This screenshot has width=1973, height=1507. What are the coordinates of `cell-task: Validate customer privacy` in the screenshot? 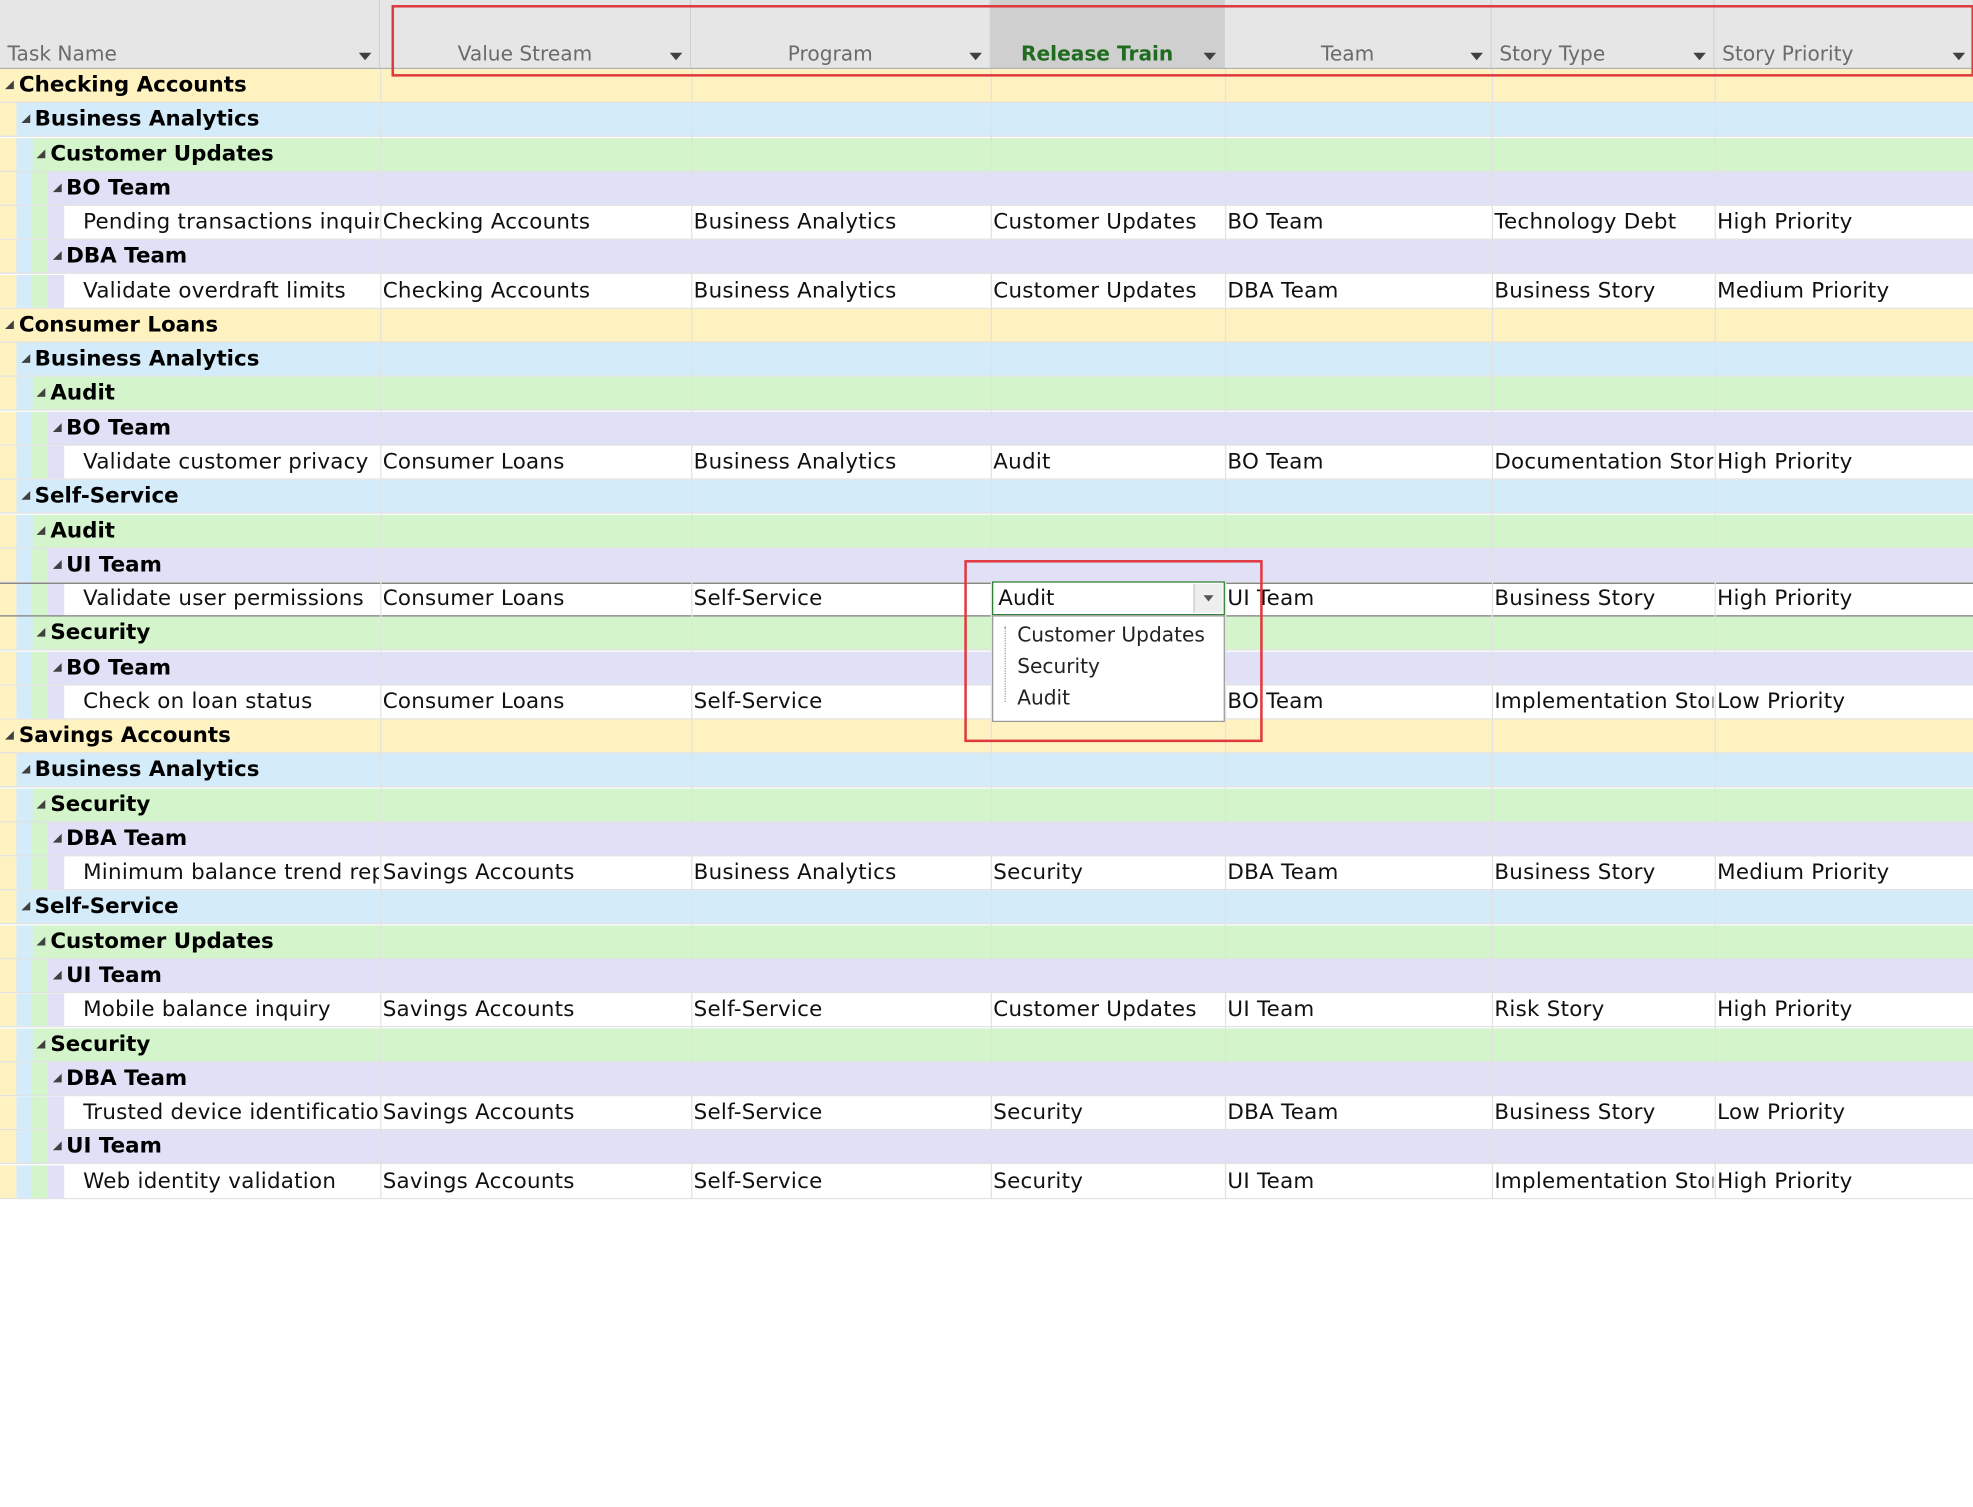 It's located at (231, 462).